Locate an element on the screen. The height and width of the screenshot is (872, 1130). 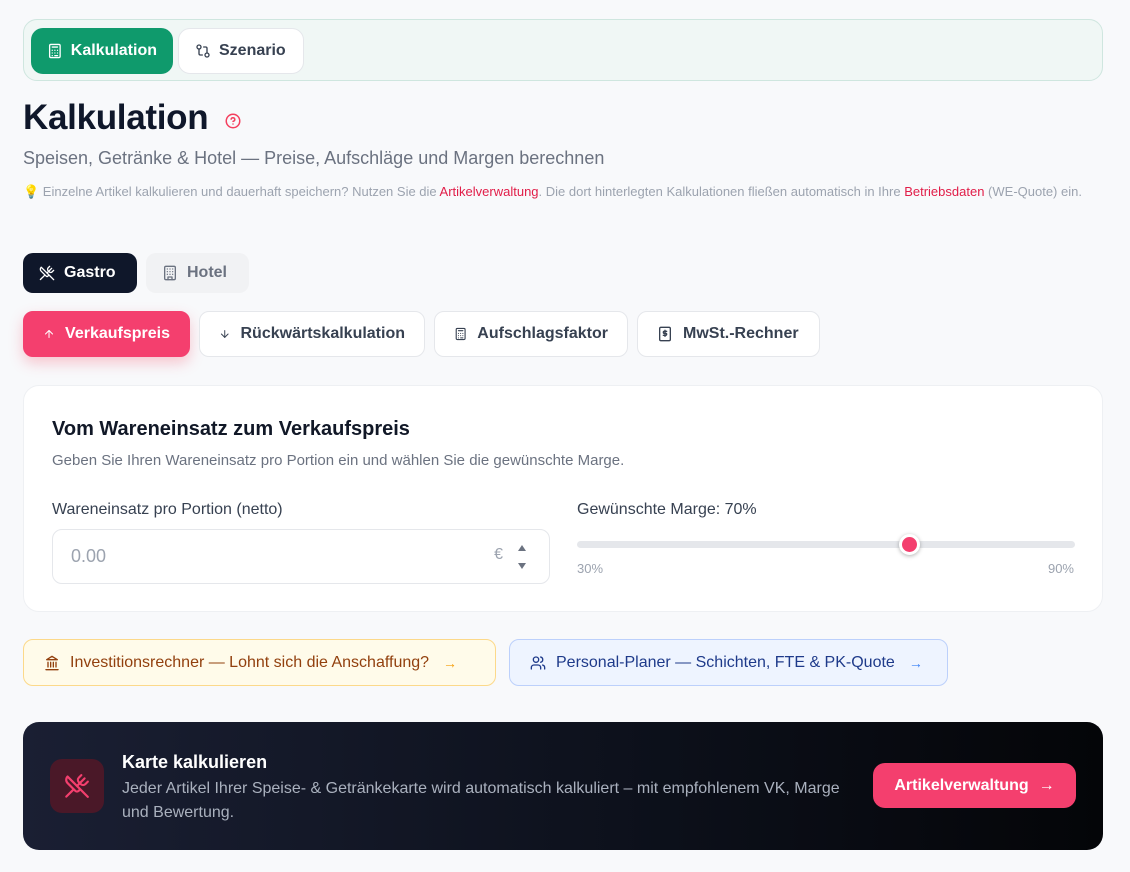
card-title: Vom Wareneinsatz zum Verkaufspreis is located at coordinates (231, 429).